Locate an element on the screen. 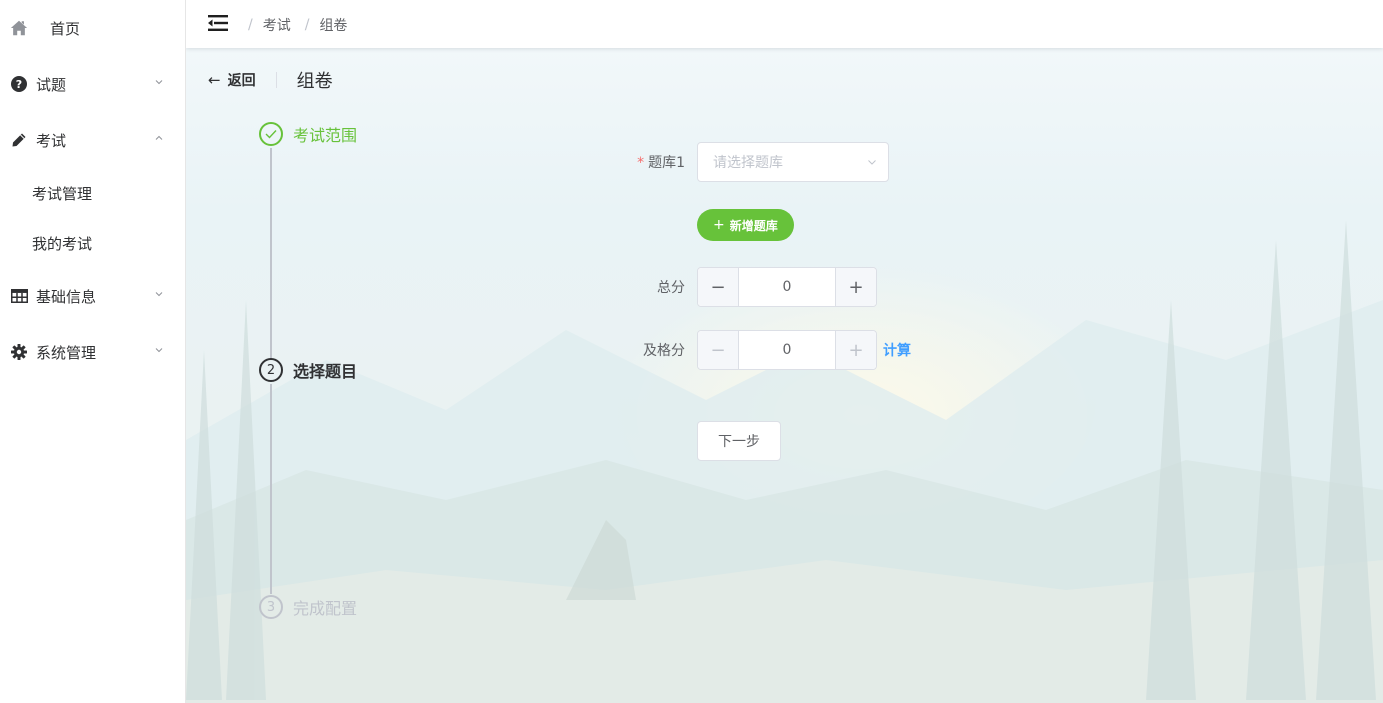 Image resolution: width=1383 pixels, height=703 pixels. step-title: 完成配置 is located at coordinates (325, 608).